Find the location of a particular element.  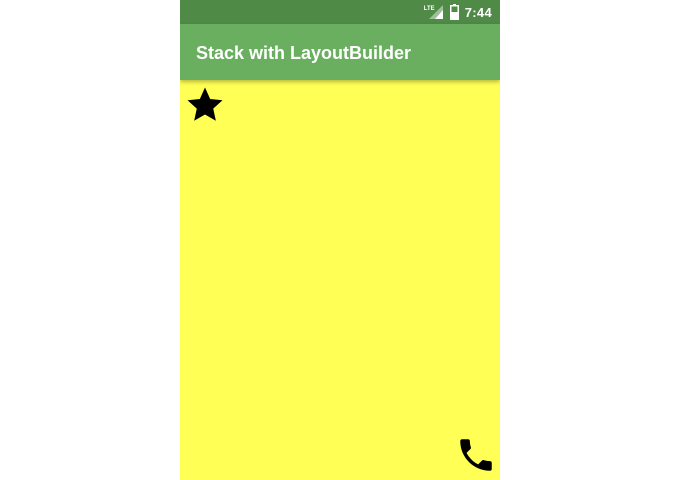

status-time: 7:44 is located at coordinates (478, 12).